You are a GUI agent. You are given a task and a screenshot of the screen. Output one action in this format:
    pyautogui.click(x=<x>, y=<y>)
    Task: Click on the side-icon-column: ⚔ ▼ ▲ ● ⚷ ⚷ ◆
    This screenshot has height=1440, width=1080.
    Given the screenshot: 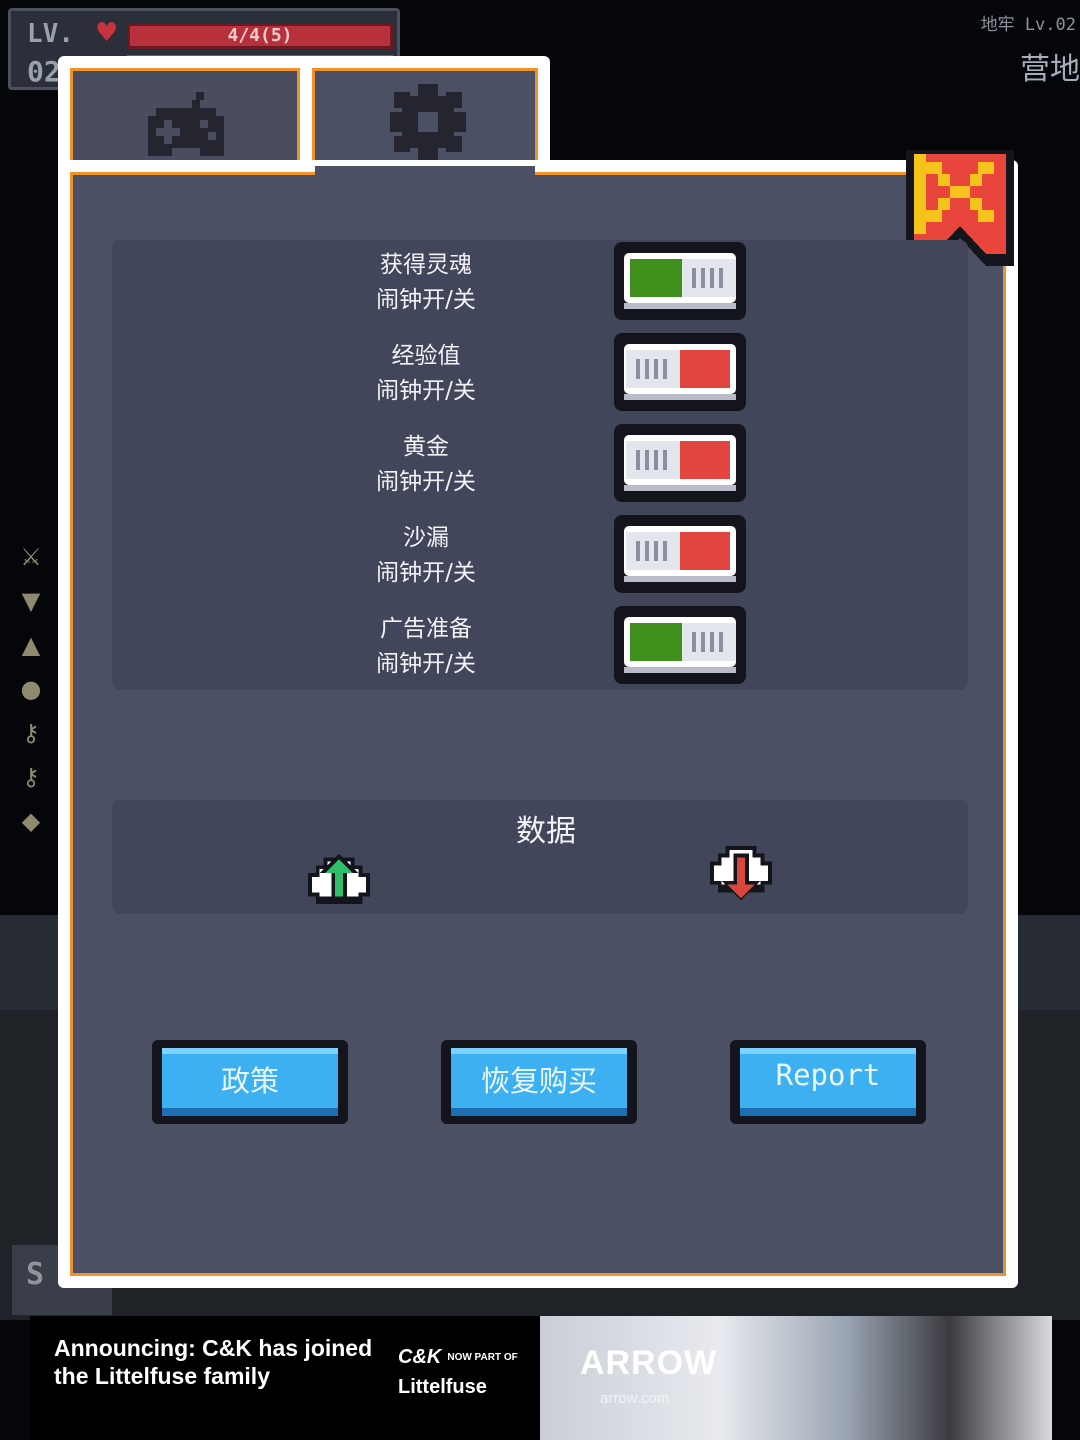 What is the action you would take?
    pyautogui.click(x=32, y=694)
    